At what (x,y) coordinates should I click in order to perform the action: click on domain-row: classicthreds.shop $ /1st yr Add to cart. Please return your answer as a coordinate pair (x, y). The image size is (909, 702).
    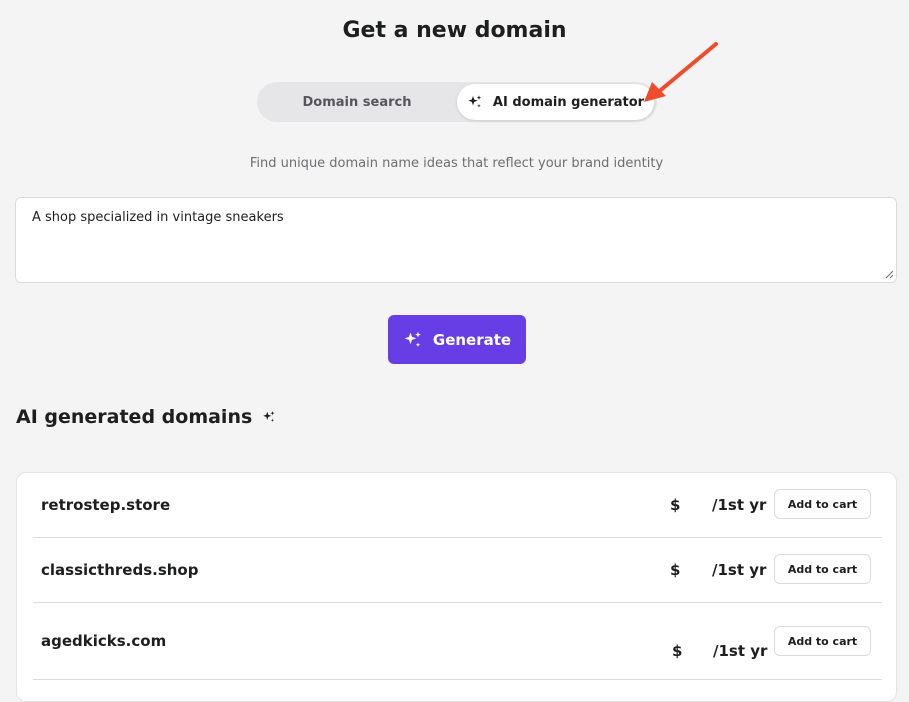
    Looking at the image, I should click on (457, 570).